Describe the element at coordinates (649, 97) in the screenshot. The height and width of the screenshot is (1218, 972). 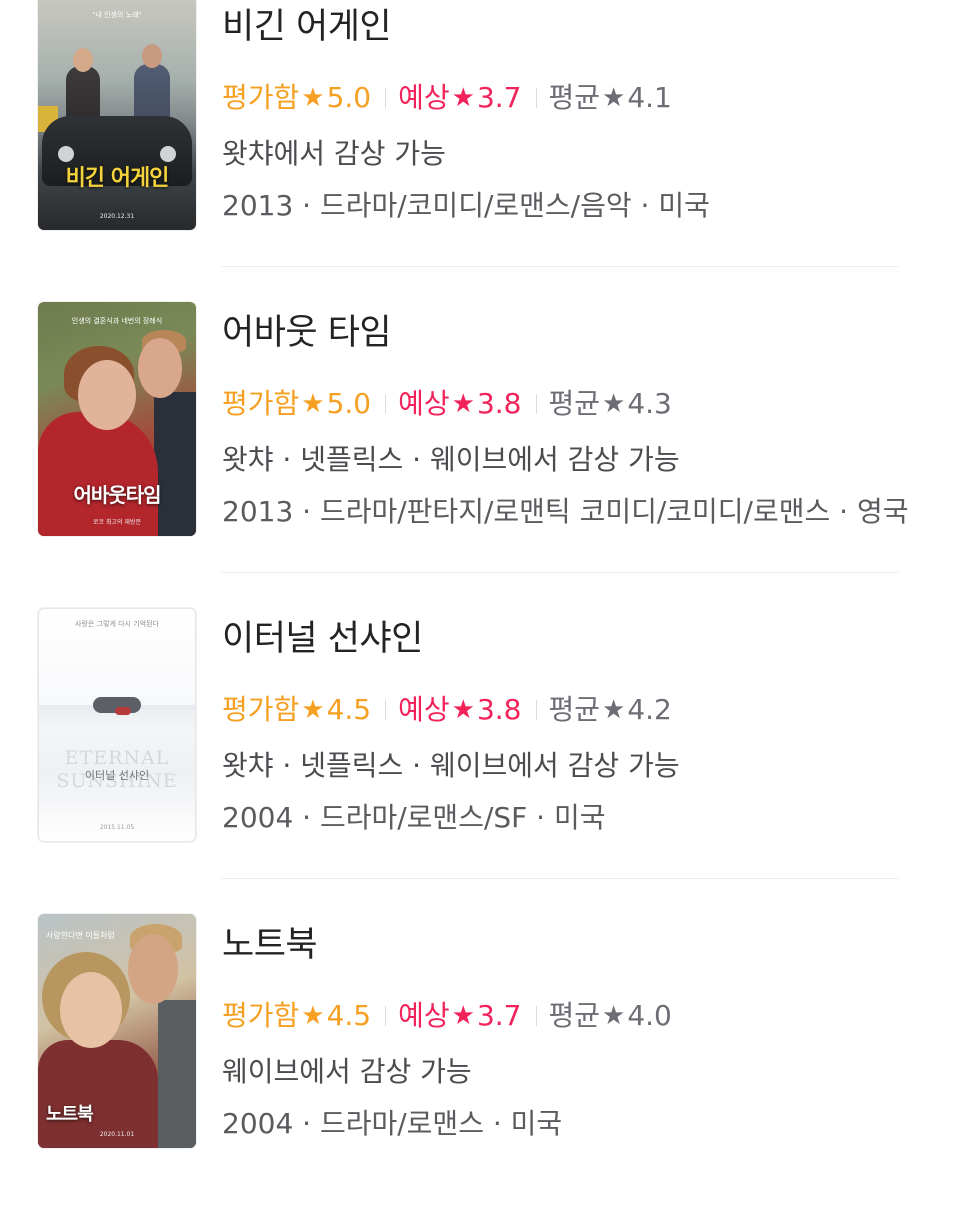
I see `average-rating-value: 4.1` at that location.